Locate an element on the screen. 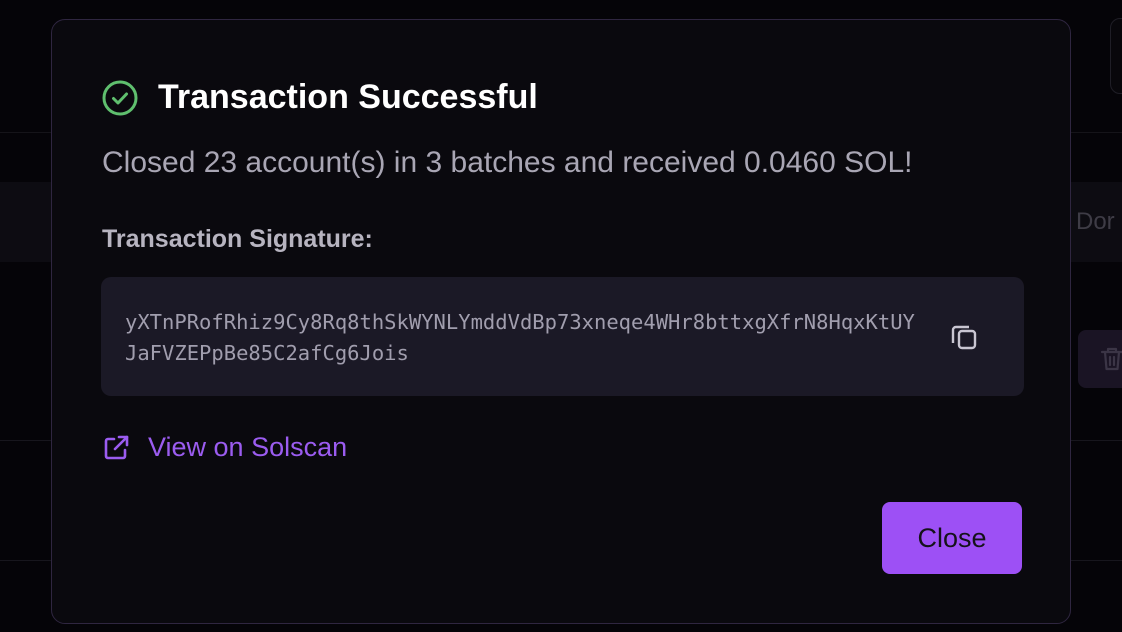  signature-label: Transaction Signature: is located at coordinates (237, 239).